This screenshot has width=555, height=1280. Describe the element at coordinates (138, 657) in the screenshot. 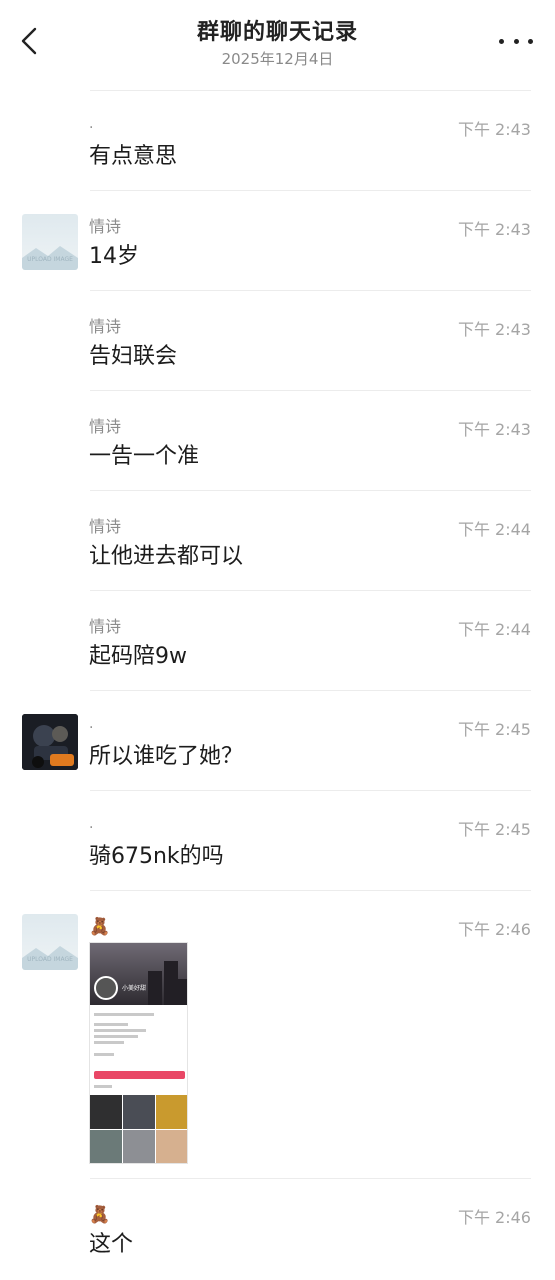

I see `message-text: 起码陪9w` at that location.